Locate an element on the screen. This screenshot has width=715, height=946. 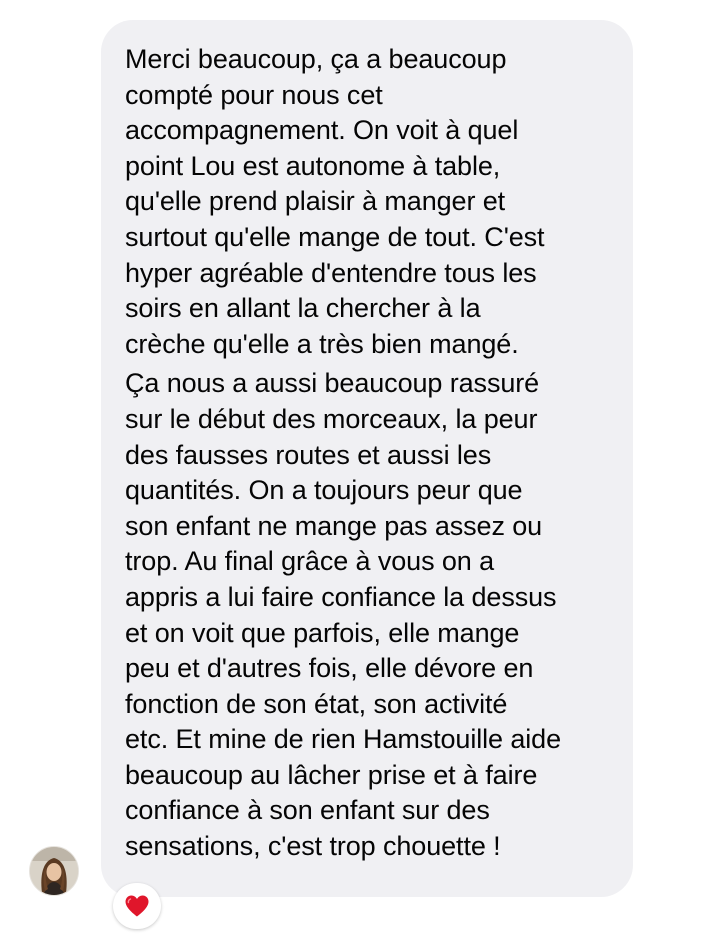
red-heart-icon is located at coordinates (137, 906).